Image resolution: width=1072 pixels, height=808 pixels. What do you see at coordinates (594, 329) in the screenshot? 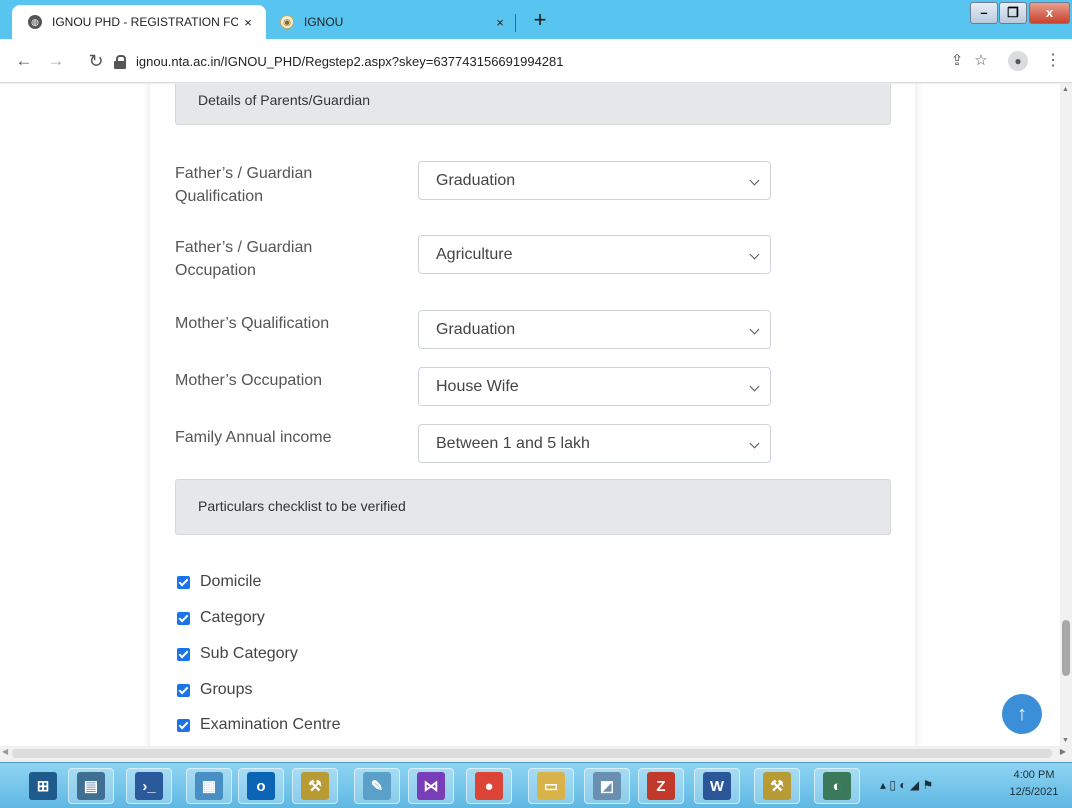
I see `mother-qualification-select: Graduation` at bounding box center [594, 329].